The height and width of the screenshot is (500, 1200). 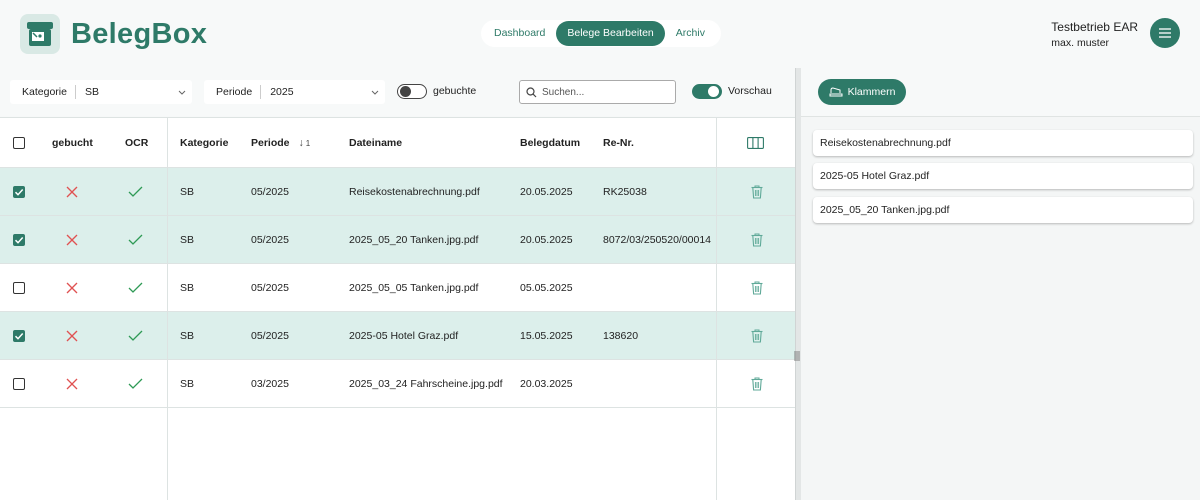 I want to click on cell-periode: 03/2025, so click(x=270, y=384).